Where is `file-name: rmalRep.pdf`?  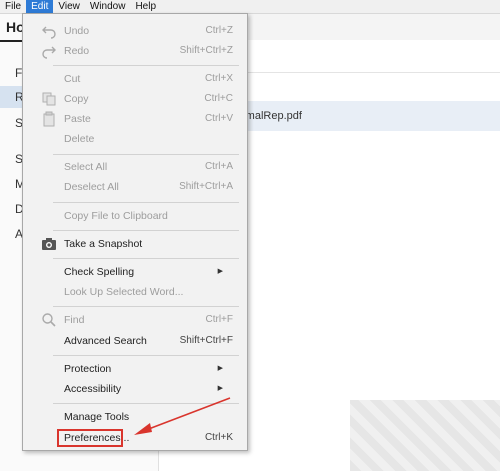 file-name: rmalRep.pdf is located at coordinates (272, 116).